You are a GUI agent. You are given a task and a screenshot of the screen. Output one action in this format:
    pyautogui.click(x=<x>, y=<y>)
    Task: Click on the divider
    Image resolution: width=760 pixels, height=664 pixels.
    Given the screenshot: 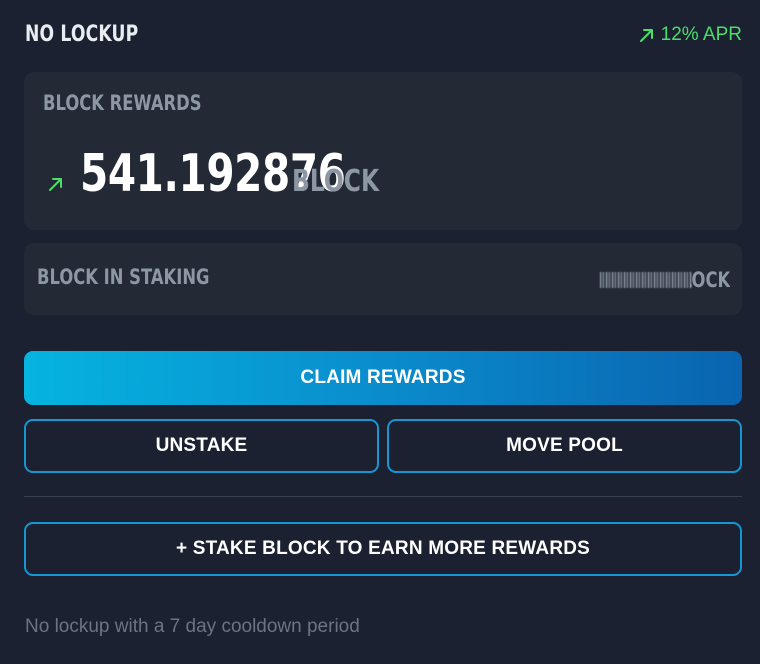 What is the action you would take?
    pyautogui.click(x=383, y=496)
    